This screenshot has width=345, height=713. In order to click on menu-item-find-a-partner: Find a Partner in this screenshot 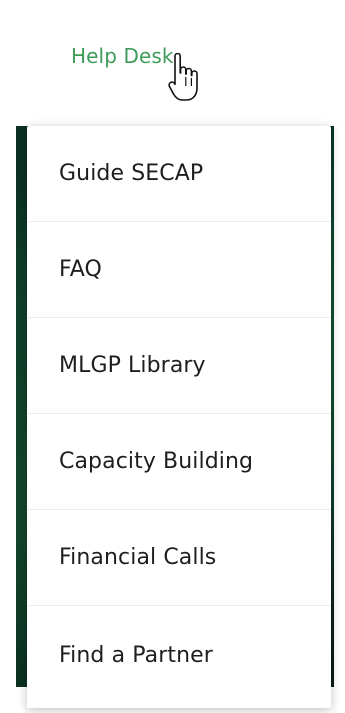, I will do `click(179, 655)`.